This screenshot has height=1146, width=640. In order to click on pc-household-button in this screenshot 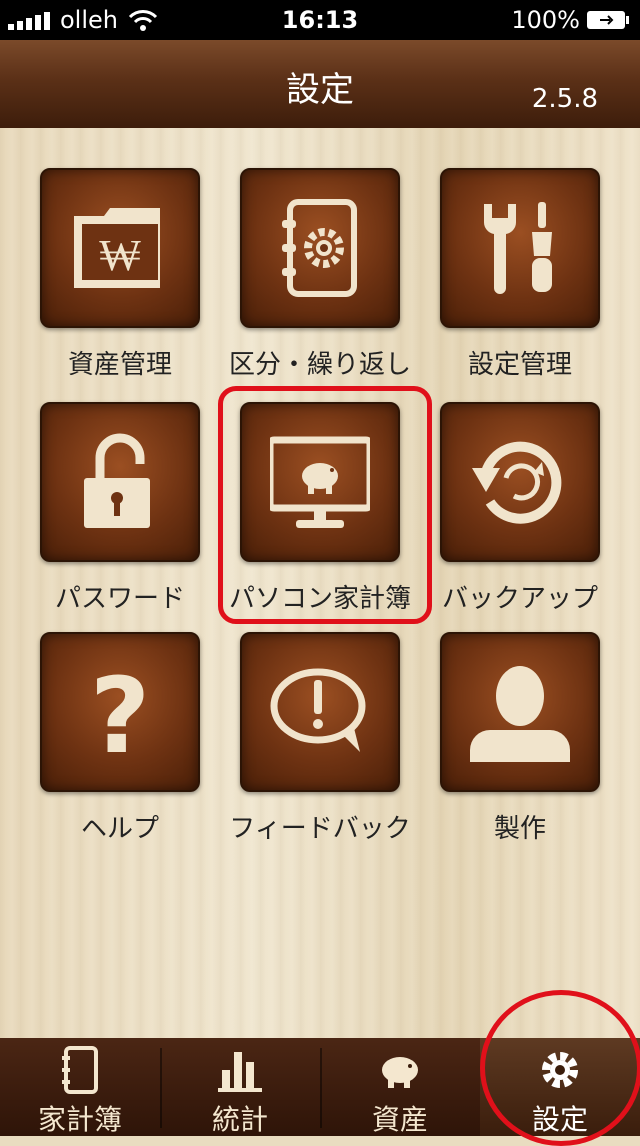, I will do `click(320, 482)`.